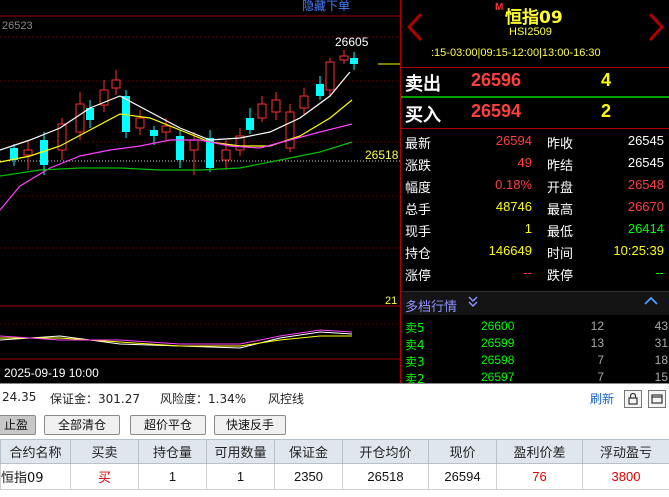 Image resolution: width=669 pixels, height=497 pixels. Describe the element at coordinates (524, 162) in the screenshot. I see `stat-value: 49` at that location.